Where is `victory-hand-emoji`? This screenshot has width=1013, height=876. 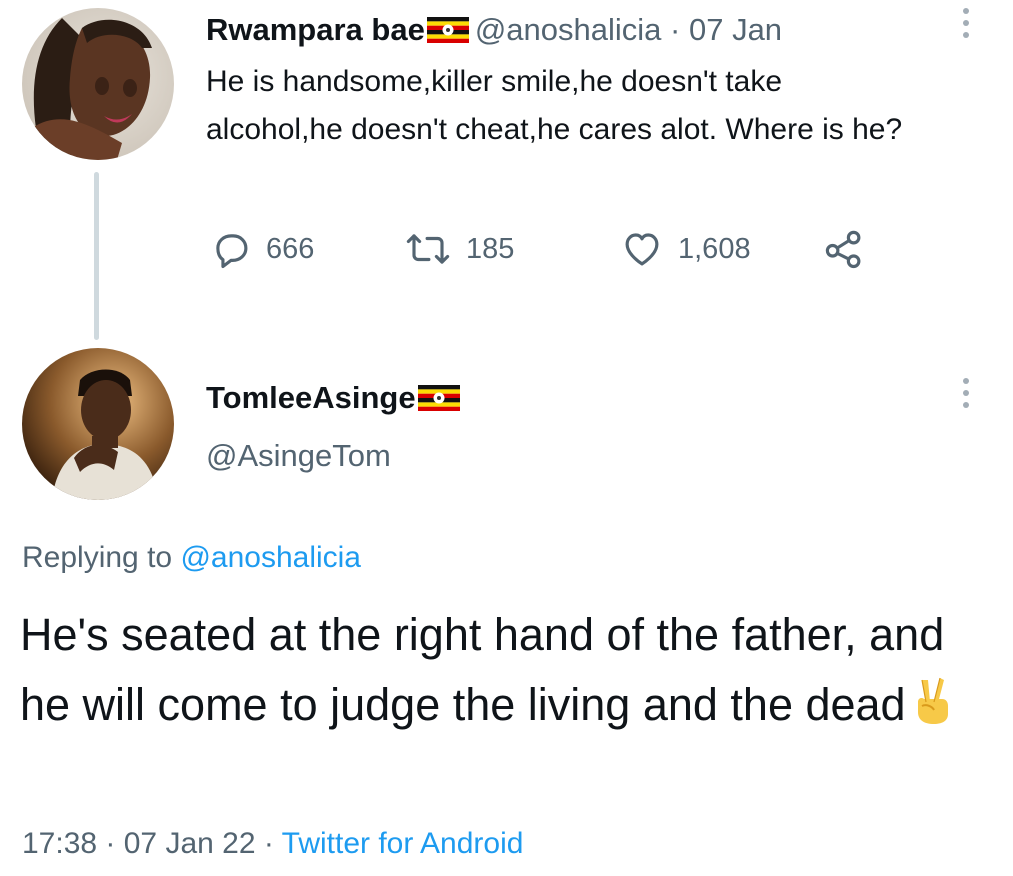 victory-hand-emoji is located at coordinates (932, 711).